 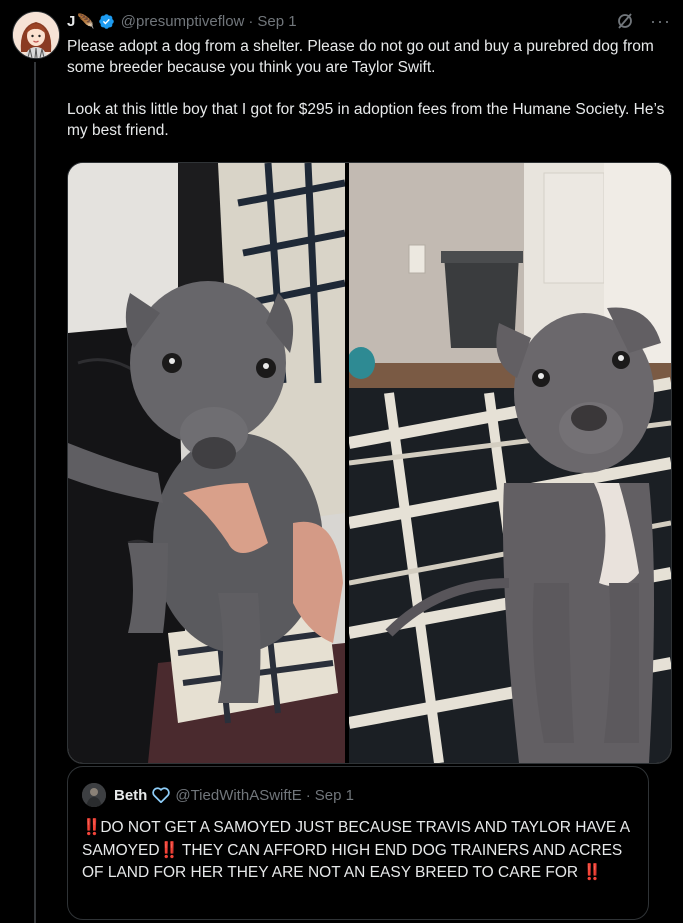 What do you see at coordinates (238, 795) in the screenshot?
I see `quote-author-handle: @TiedWithASwiftE` at bounding box center [238, 795].